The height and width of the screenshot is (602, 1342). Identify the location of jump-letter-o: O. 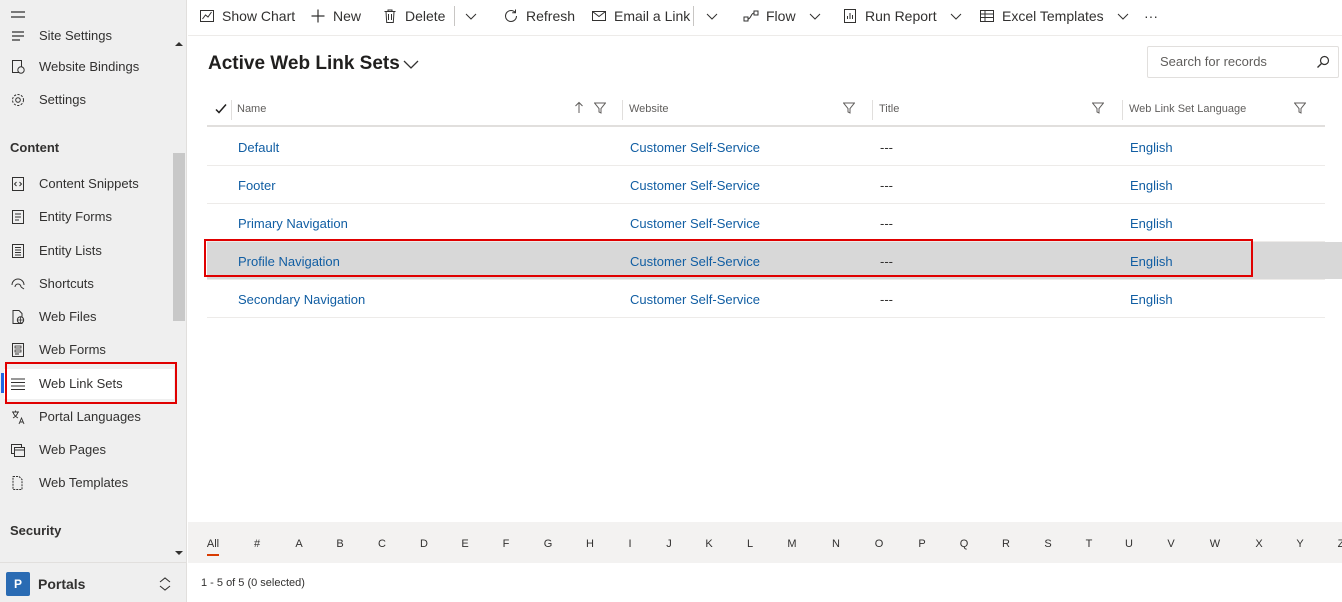
(879, 544).